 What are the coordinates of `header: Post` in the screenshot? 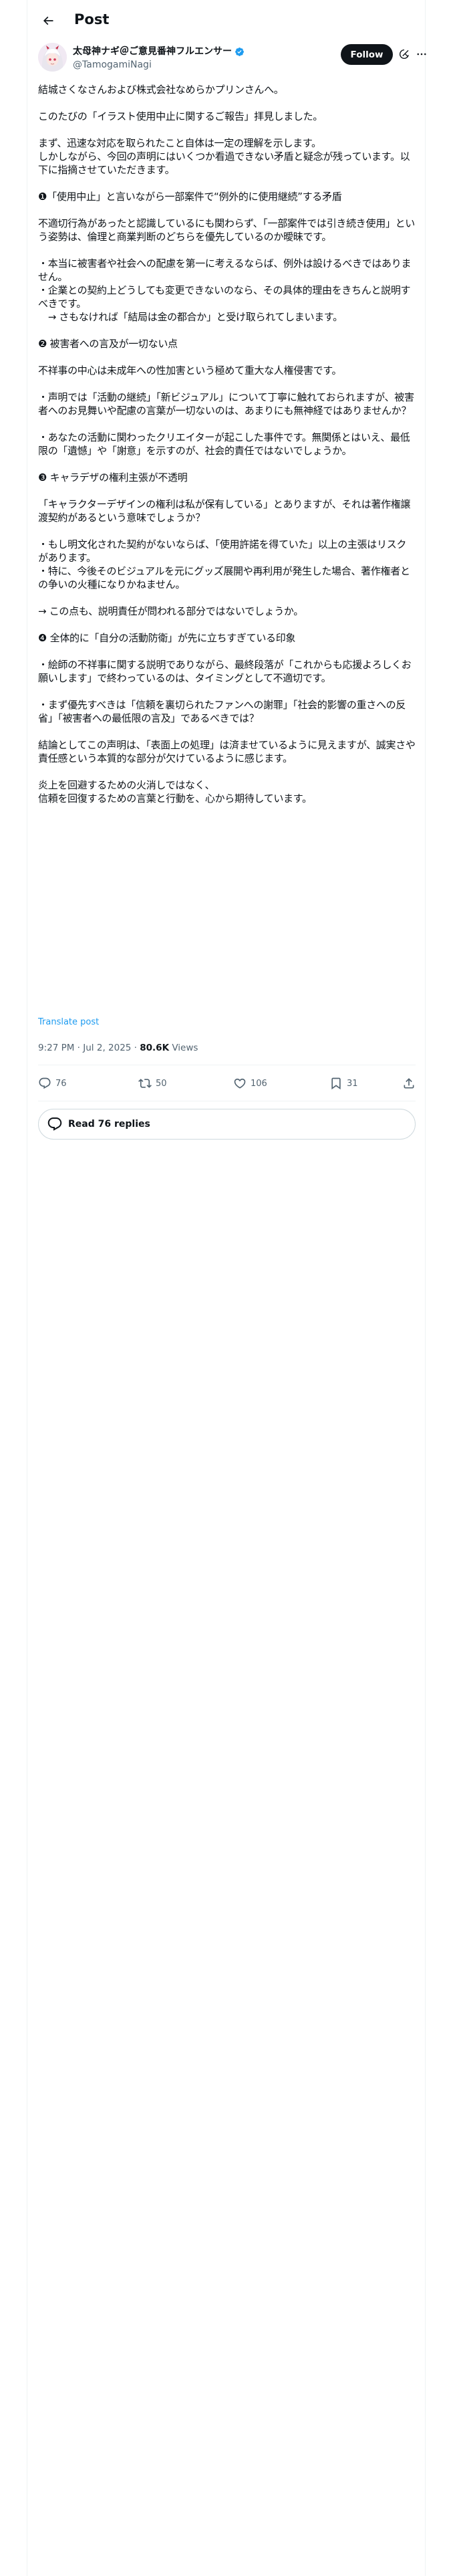 It's located at (226, 20).